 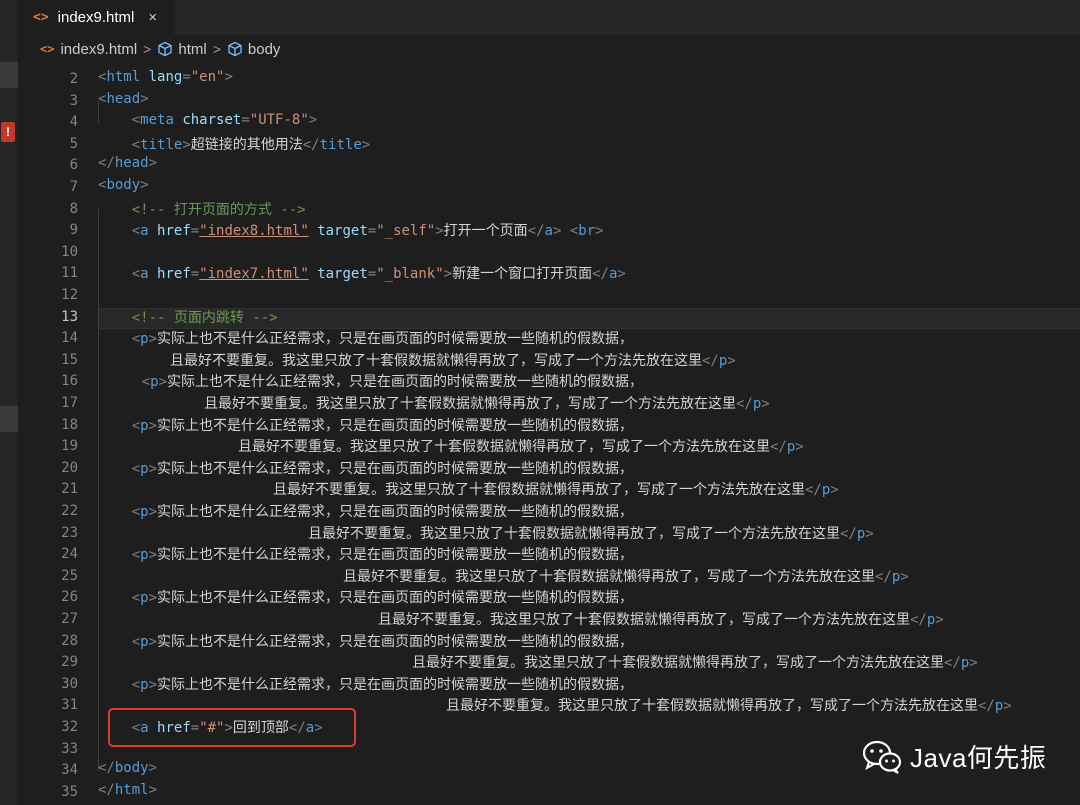 I want to click on line-number: 22, so click(x=69, y=511).